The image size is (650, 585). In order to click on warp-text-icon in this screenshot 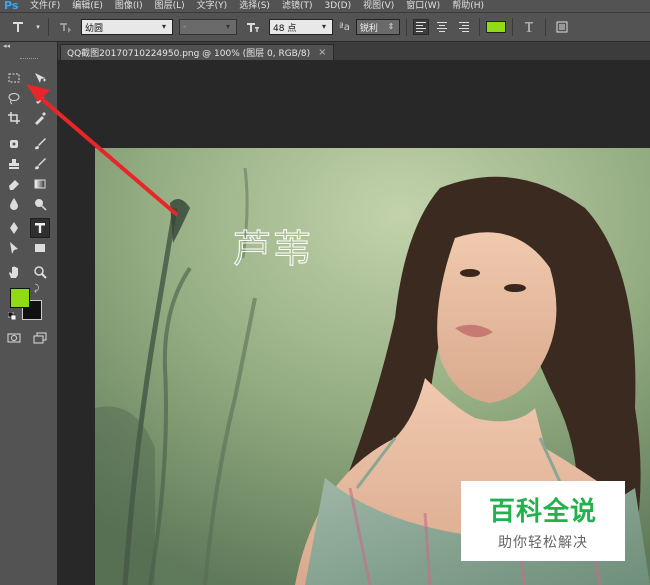, I will do `click(529, 27)`.